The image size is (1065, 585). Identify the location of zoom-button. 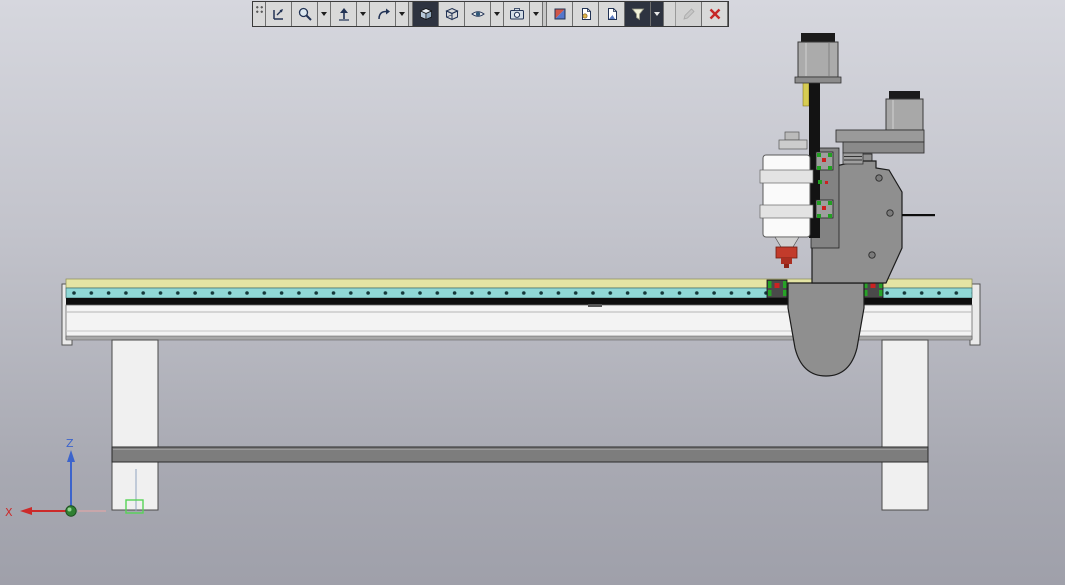
(305, 14).